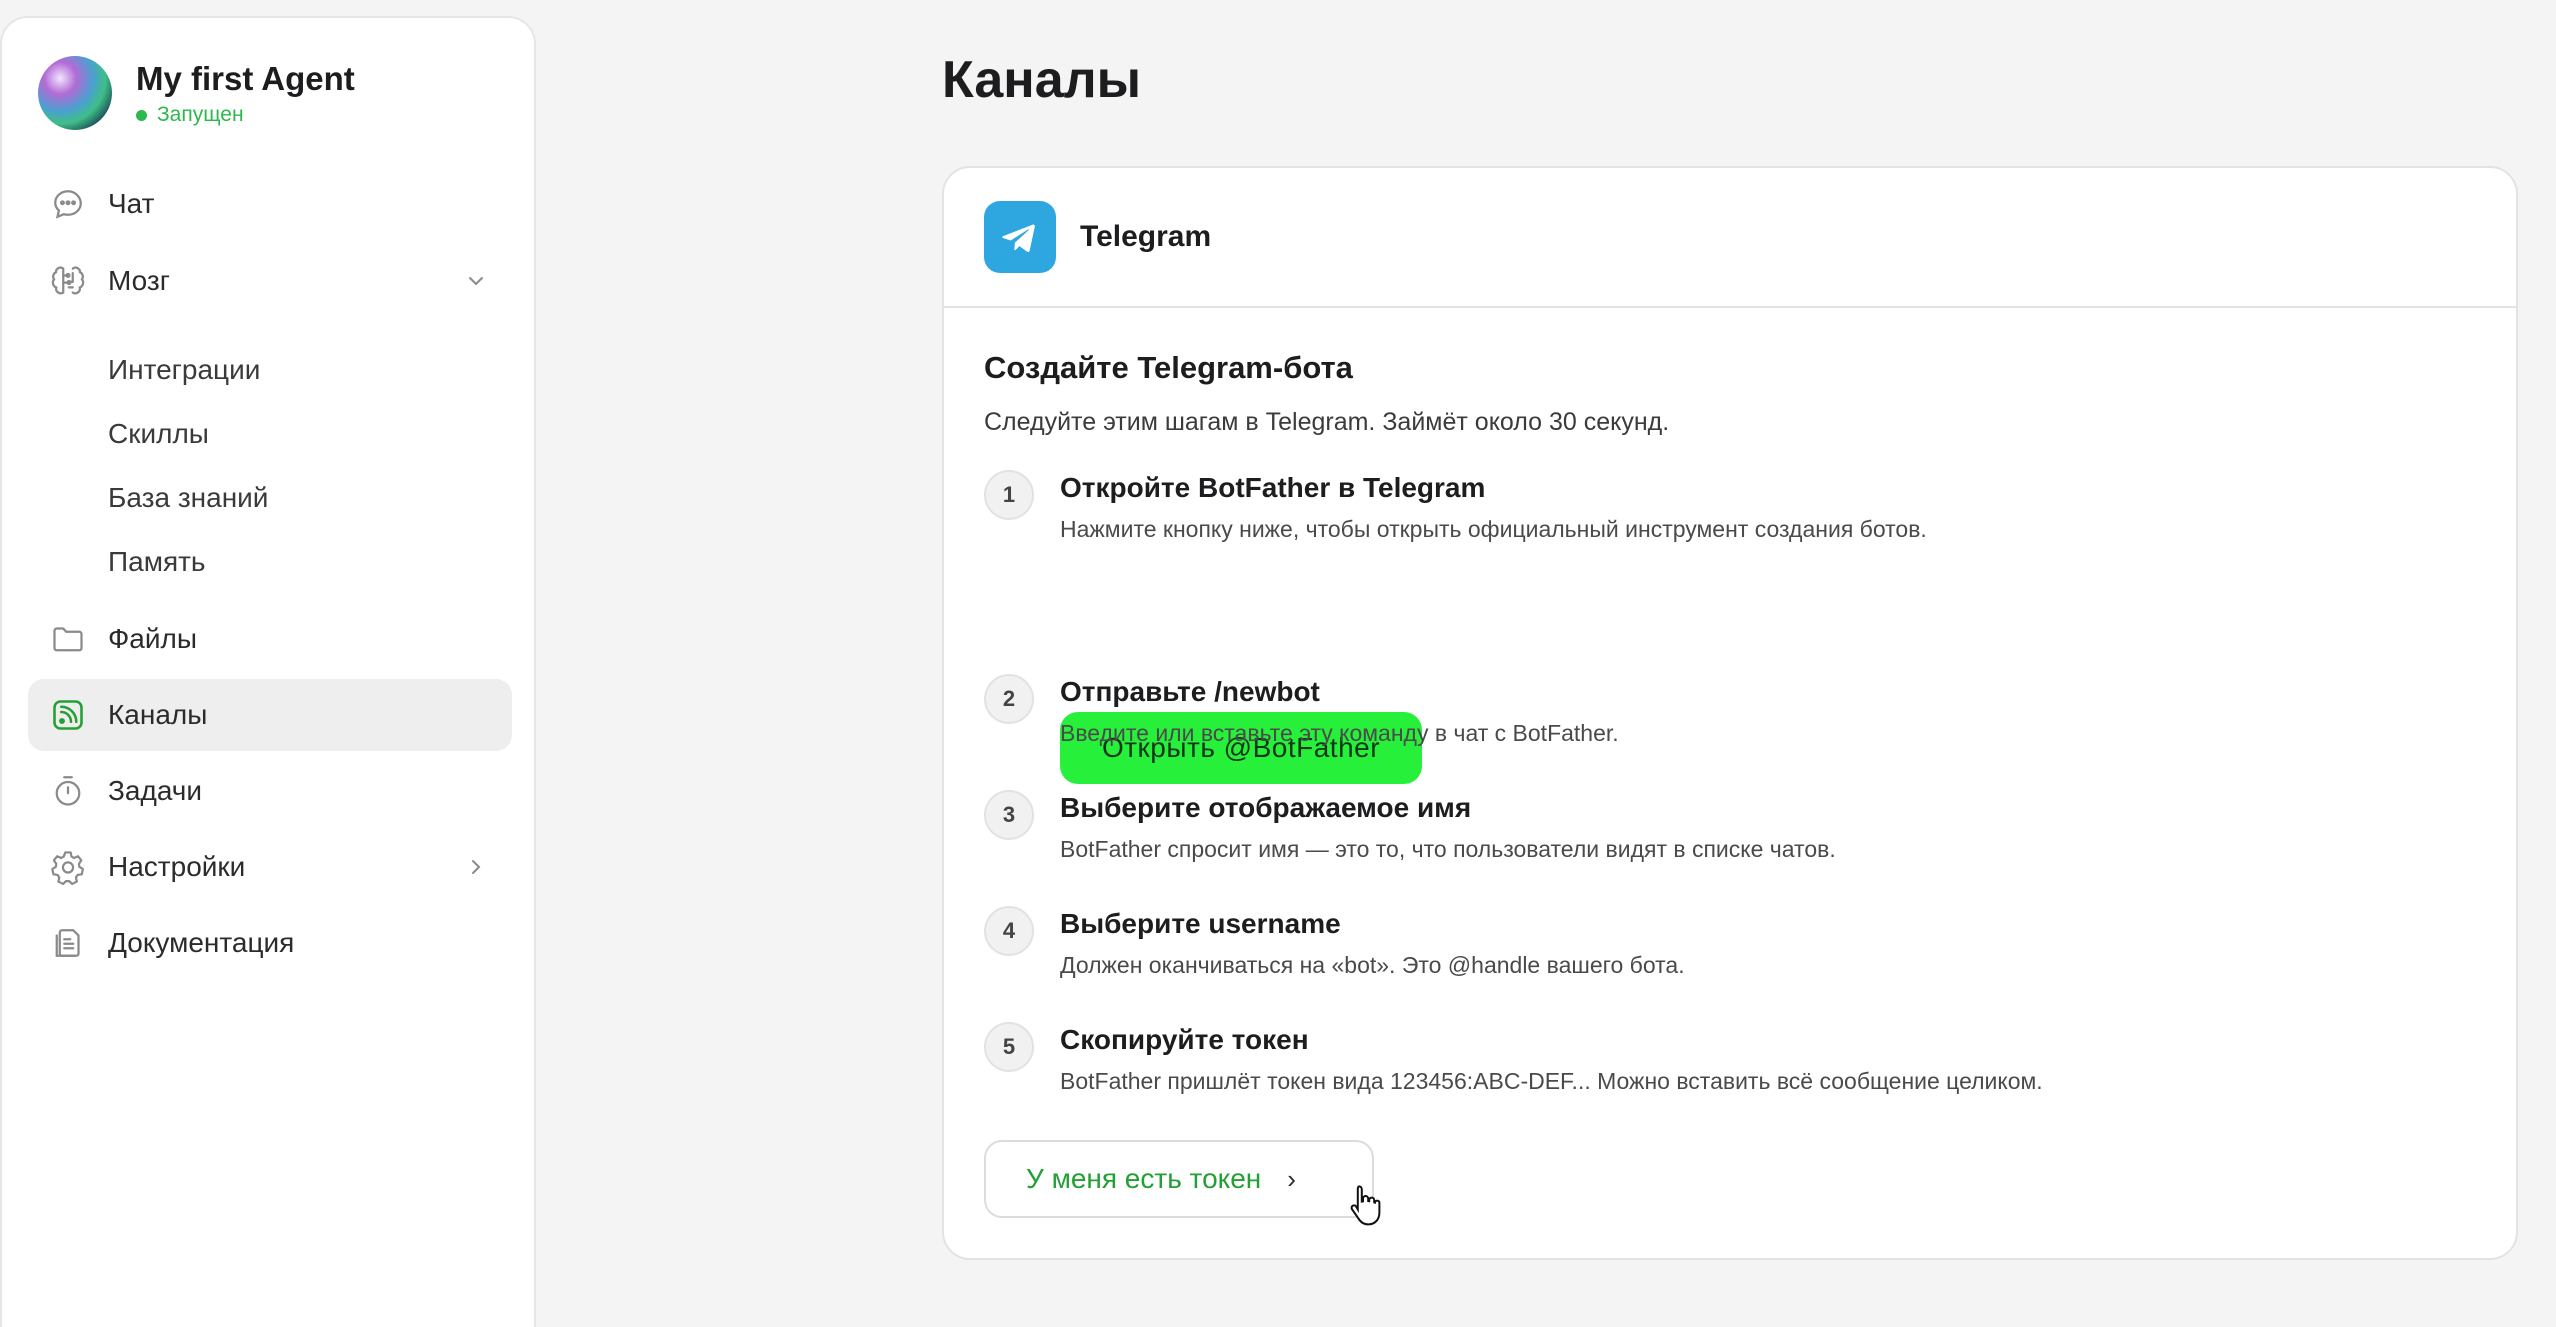 Image resolution: width=2556 pixels, height=1327 pixels. Describe the element at coordinates (1009, 815) in the screenshot. I see `step-number: 3` at that location.